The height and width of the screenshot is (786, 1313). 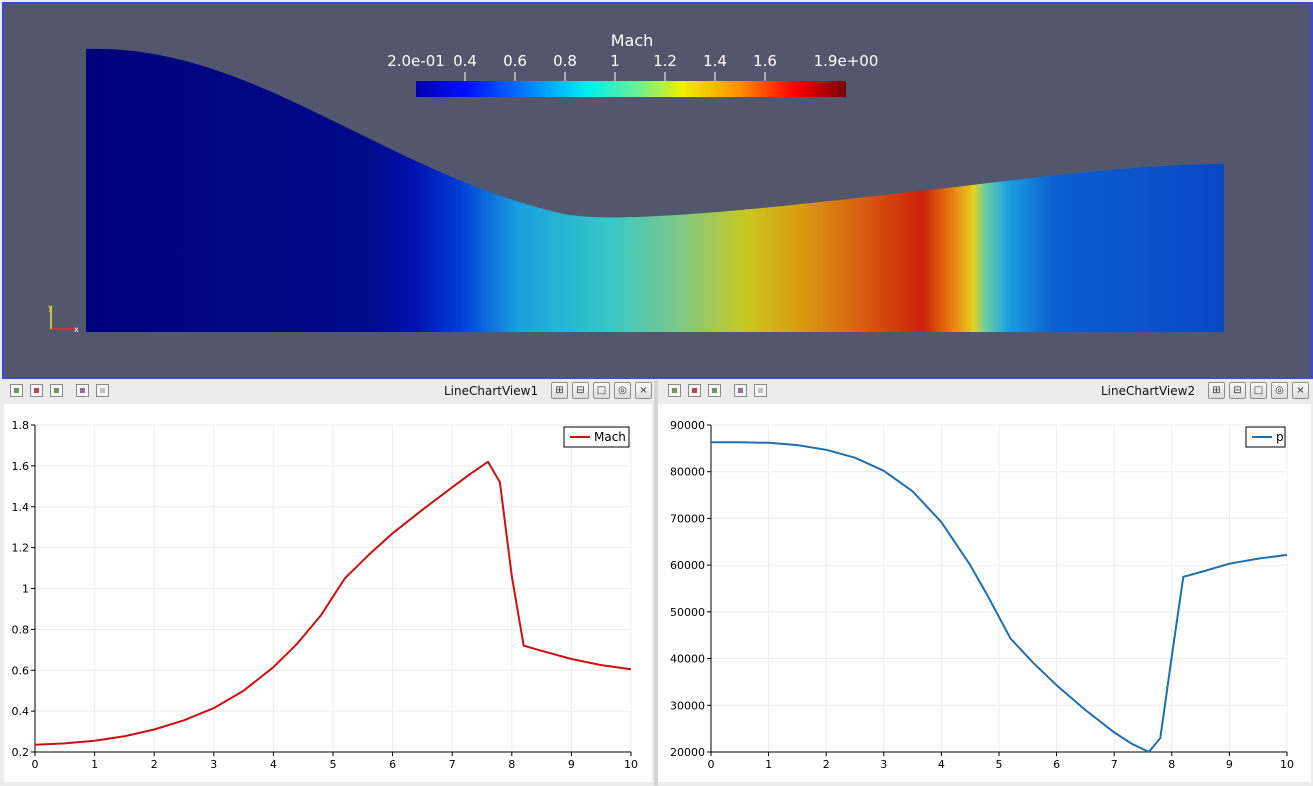 What do you see at coordinates (846, 61) in the screenshot?
I see `scalar-bar-label: 1.9e+00` at bounding box center [846, 61].